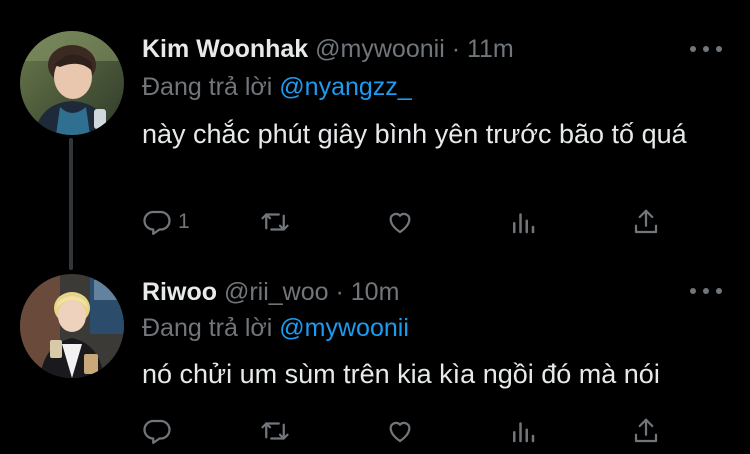 The image size is (750, 454). What do you see at coordinates (72, 326) in the screenshot?
I see `avatar` at bounding box center [72, 326].